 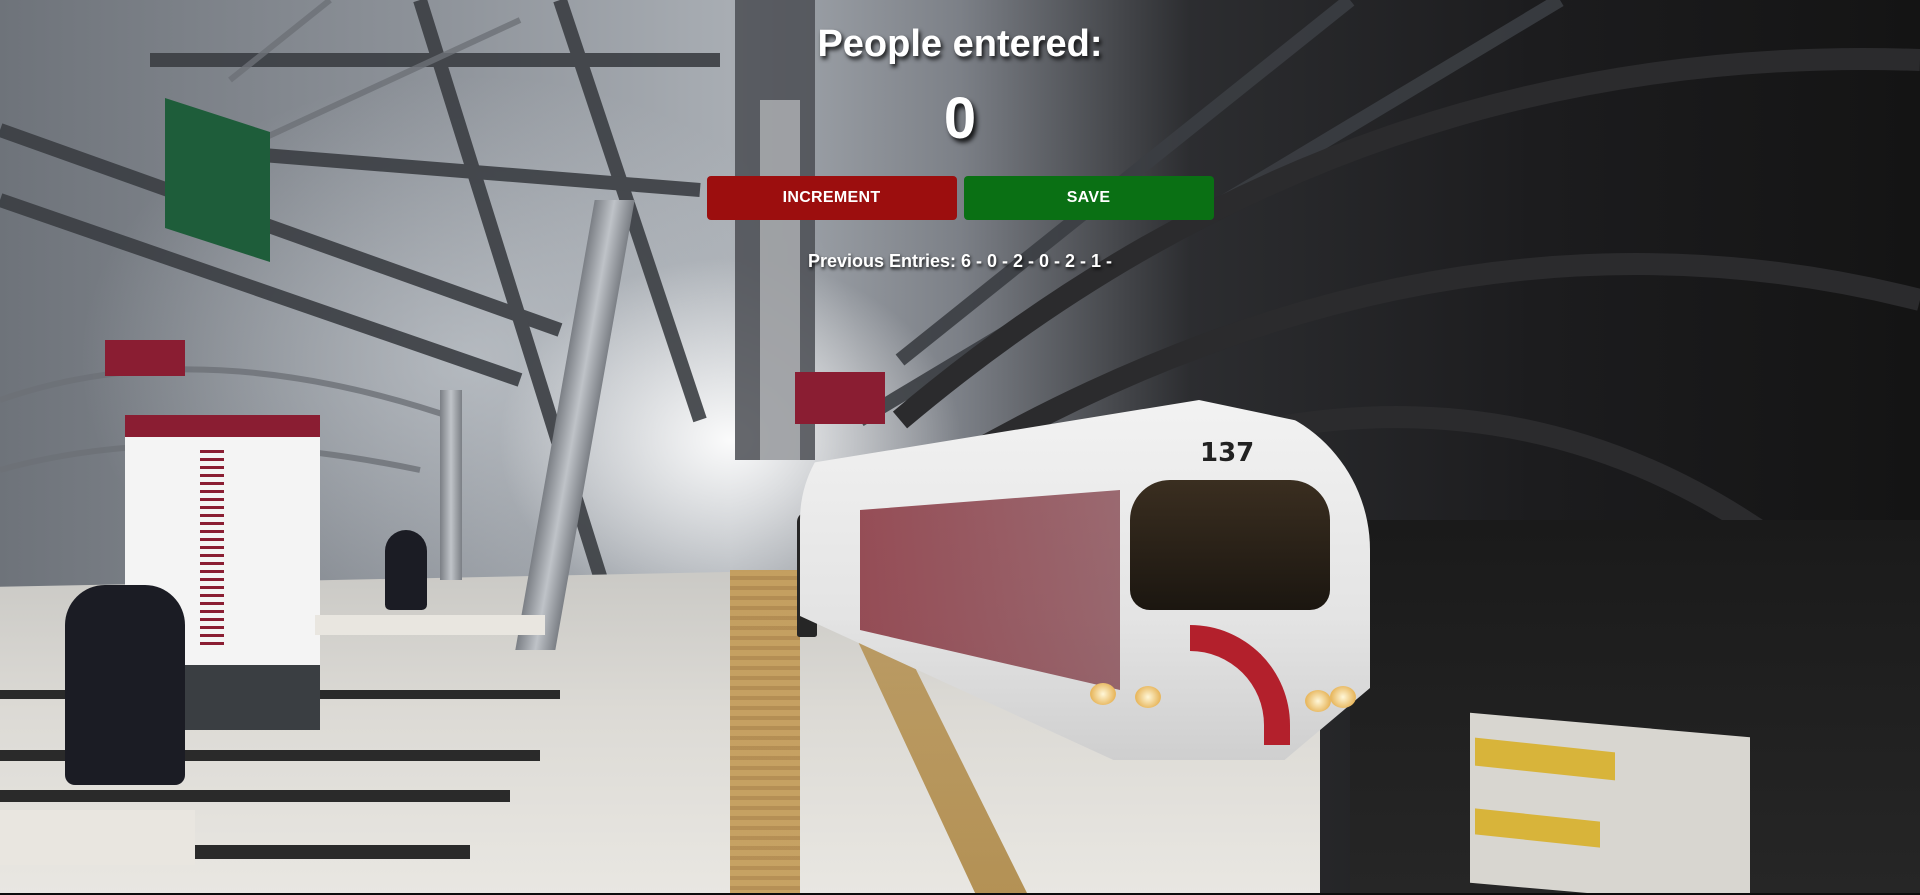 What do you see at coordinates (840, 398) in the screenshot?
I see `platform-sign` at bounding box center [840, 398].